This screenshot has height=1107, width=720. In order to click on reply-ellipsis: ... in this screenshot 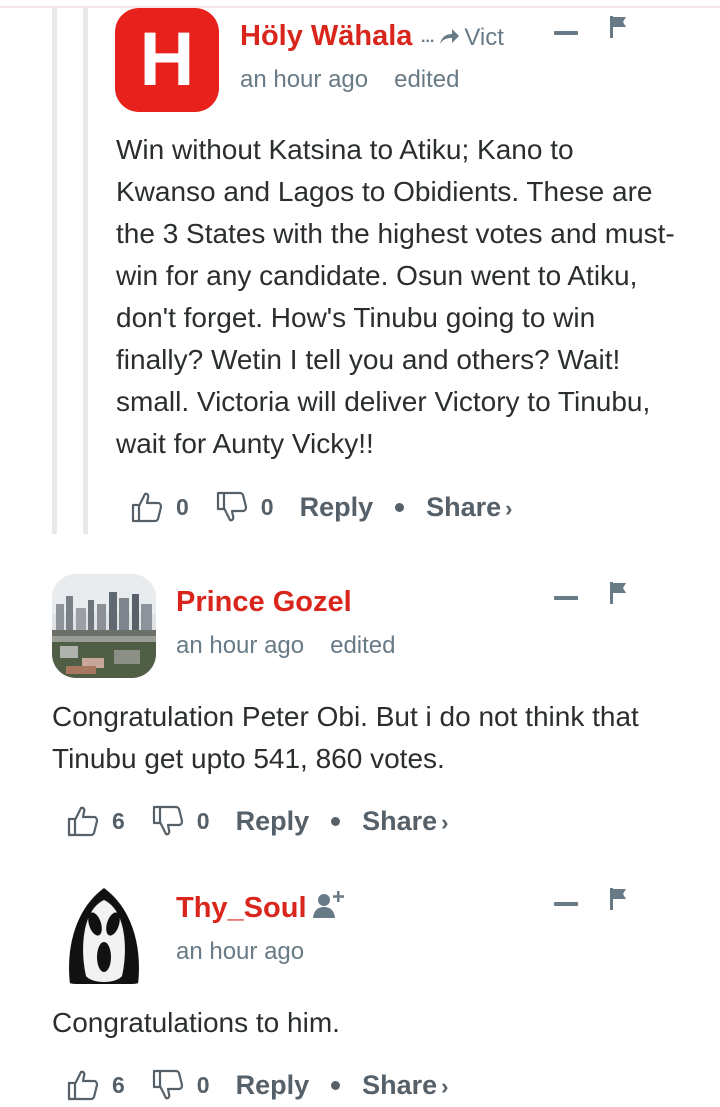, I will do `click(428, 37)`.